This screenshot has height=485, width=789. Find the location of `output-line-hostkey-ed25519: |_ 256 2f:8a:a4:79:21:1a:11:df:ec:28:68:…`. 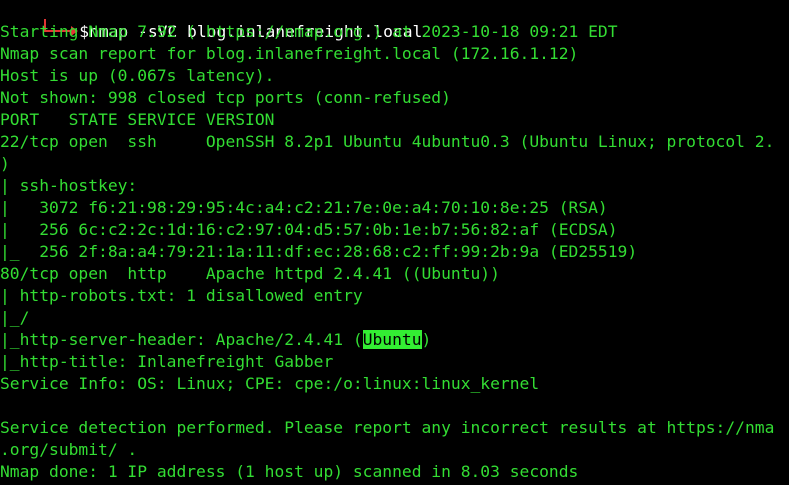

output-line-hostkey-ed25519: |_ 256 2f:8a:a4:79:21:1a:11:df:ec:28:68:… is located at coordinates (319, 251).